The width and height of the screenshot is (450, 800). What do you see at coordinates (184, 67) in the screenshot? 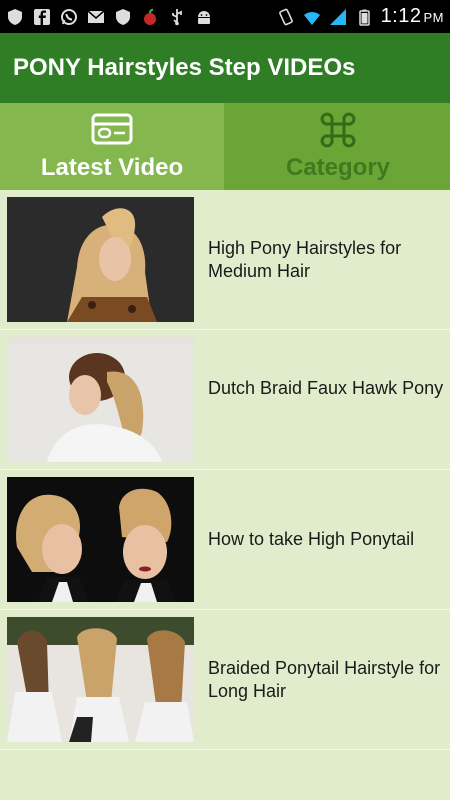
I see `app-title: PONY Hairstyles Step VIDEOs` at bounding box center [184, 67].